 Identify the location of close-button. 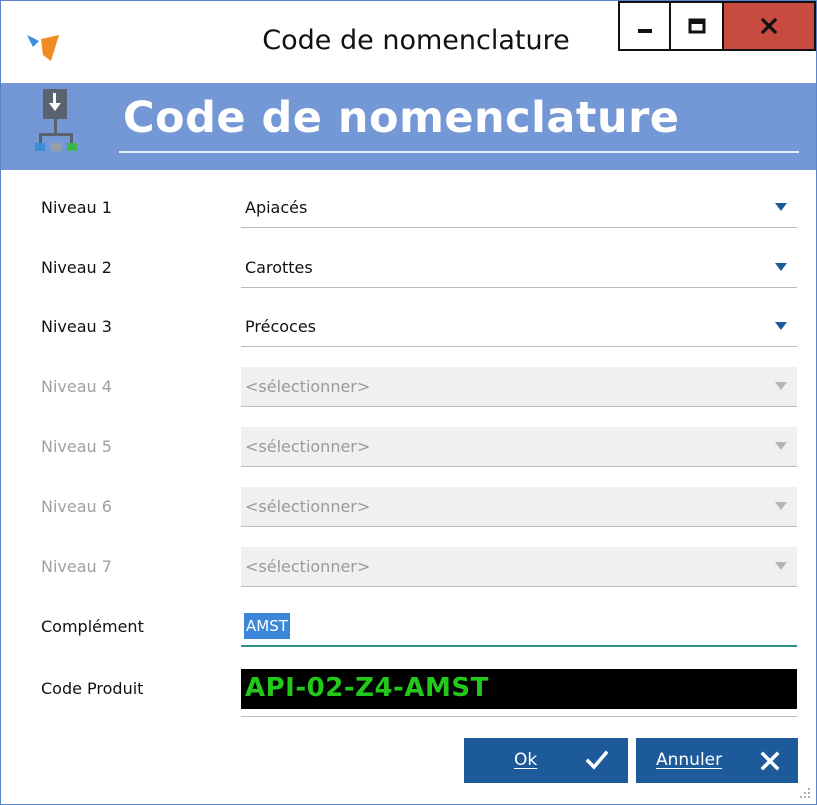
(770, 26).